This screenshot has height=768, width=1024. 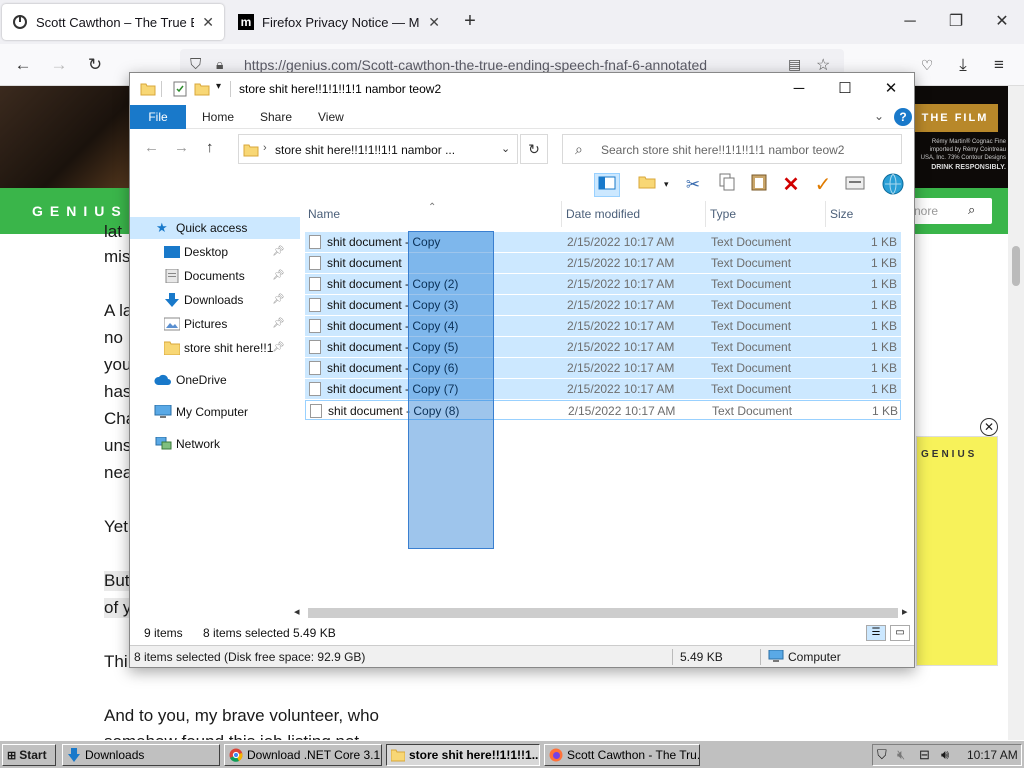 What do you see at coordinates (158, 117) in the screenshot?
I see `tab-file: File` at bounding box center [158, 117].